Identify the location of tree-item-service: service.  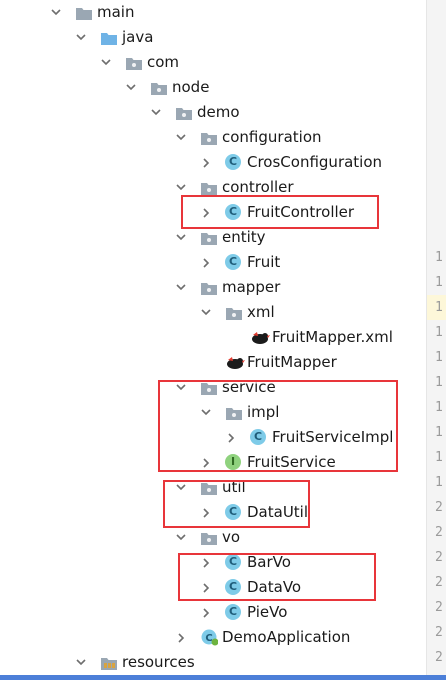
(213, 387).